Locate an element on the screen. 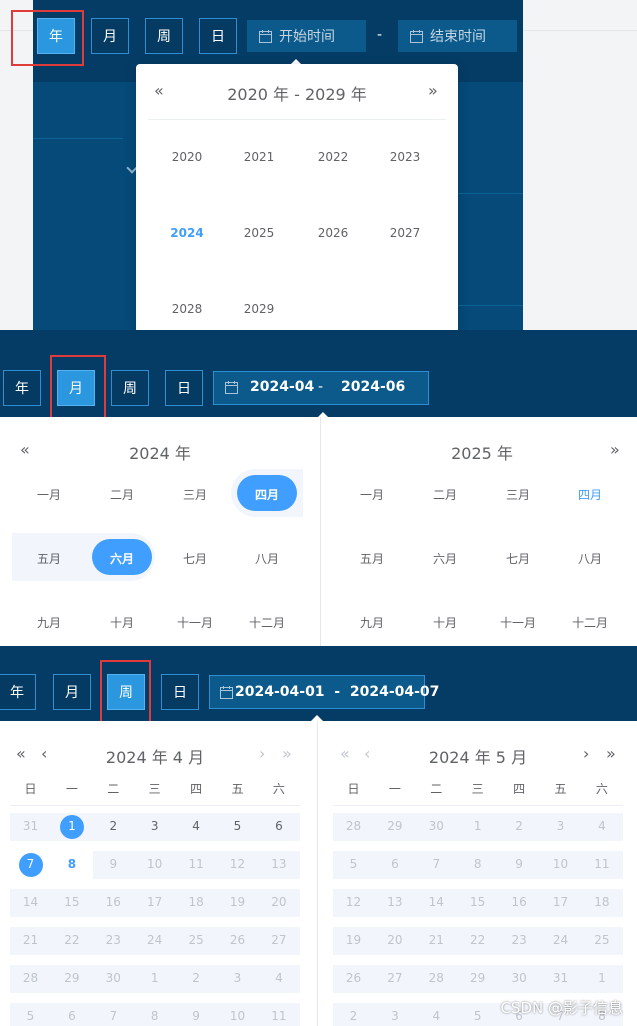  year-cell: 2022 is located at coordinates (333, 157).